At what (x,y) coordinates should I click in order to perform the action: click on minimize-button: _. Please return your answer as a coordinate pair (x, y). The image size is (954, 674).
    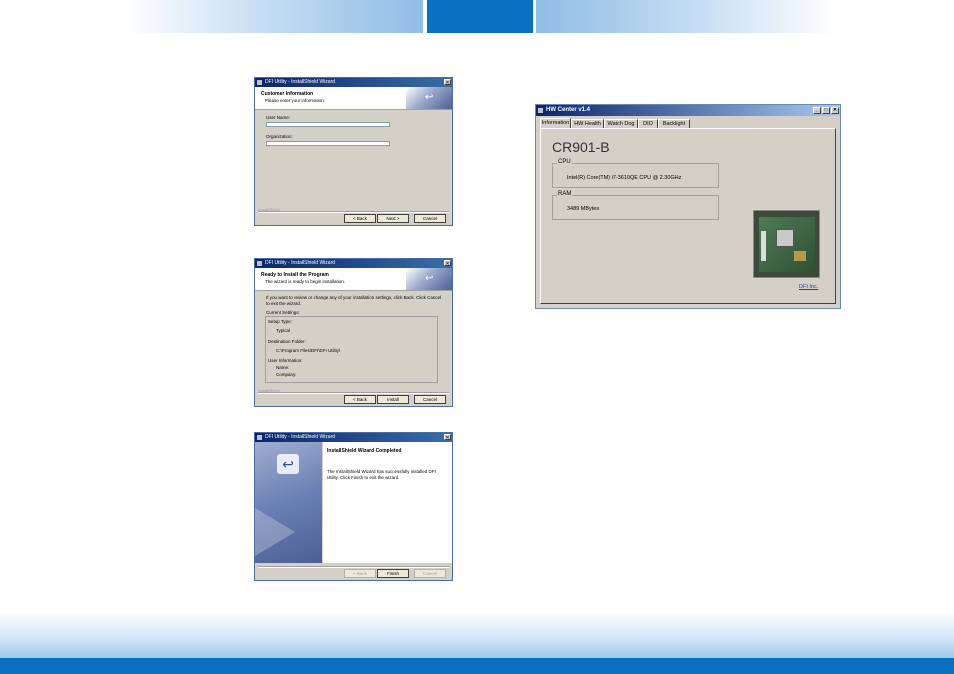
    Looking at the image, I should click on (817, 110).